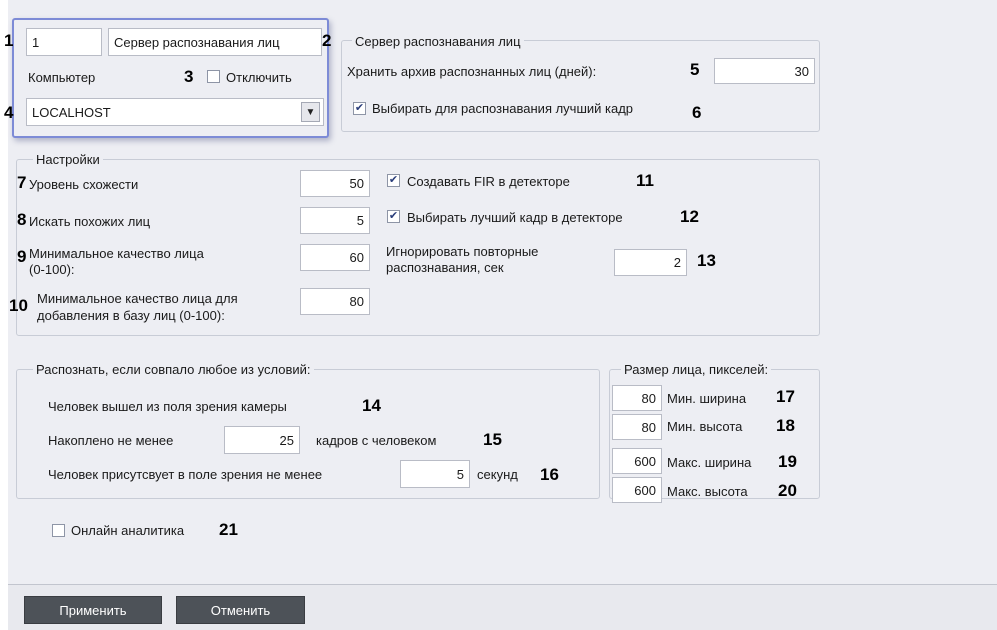 The width and height of the screenshot is (997, 630). Describe the element at coordinates (709, 462) in the screenshot. I see `max-width-label: Макс. ширина` at that location.